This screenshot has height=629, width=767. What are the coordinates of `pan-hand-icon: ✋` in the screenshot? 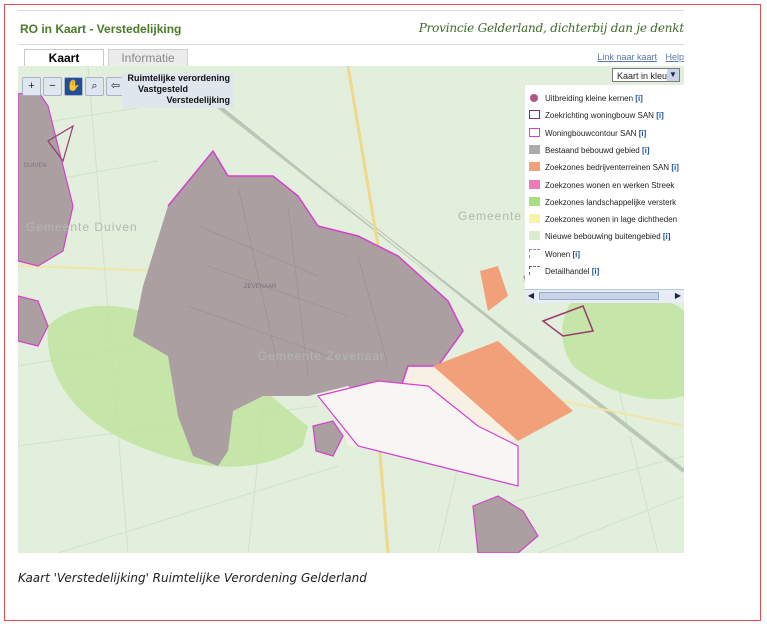 It's located at (73, 86).